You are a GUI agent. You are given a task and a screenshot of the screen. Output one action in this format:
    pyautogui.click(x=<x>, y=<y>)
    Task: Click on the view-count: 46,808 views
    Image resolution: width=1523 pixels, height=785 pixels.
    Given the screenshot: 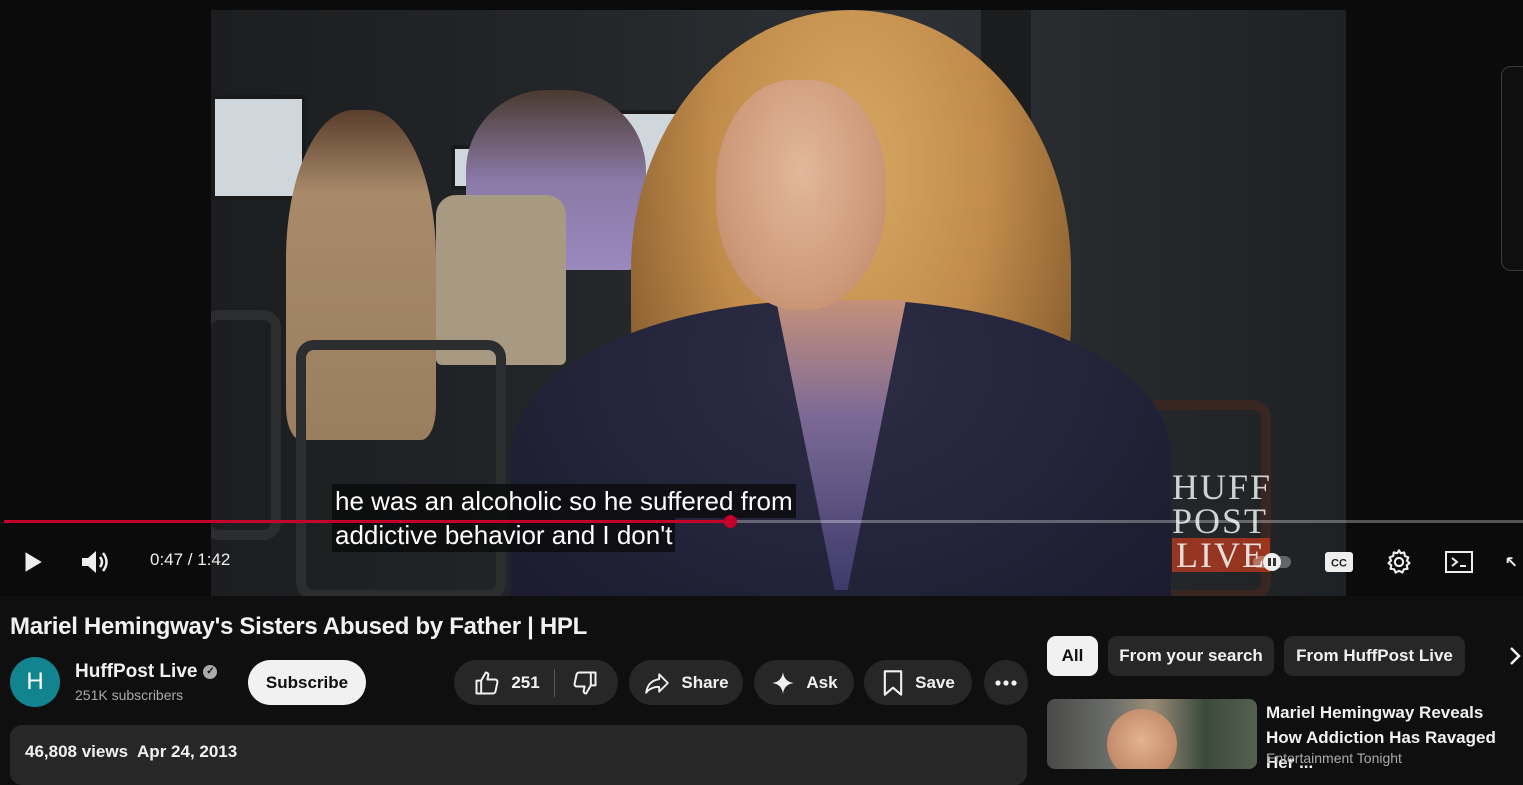 What is the action you would take?
    pyautogui.click(x=77, y=751)
    